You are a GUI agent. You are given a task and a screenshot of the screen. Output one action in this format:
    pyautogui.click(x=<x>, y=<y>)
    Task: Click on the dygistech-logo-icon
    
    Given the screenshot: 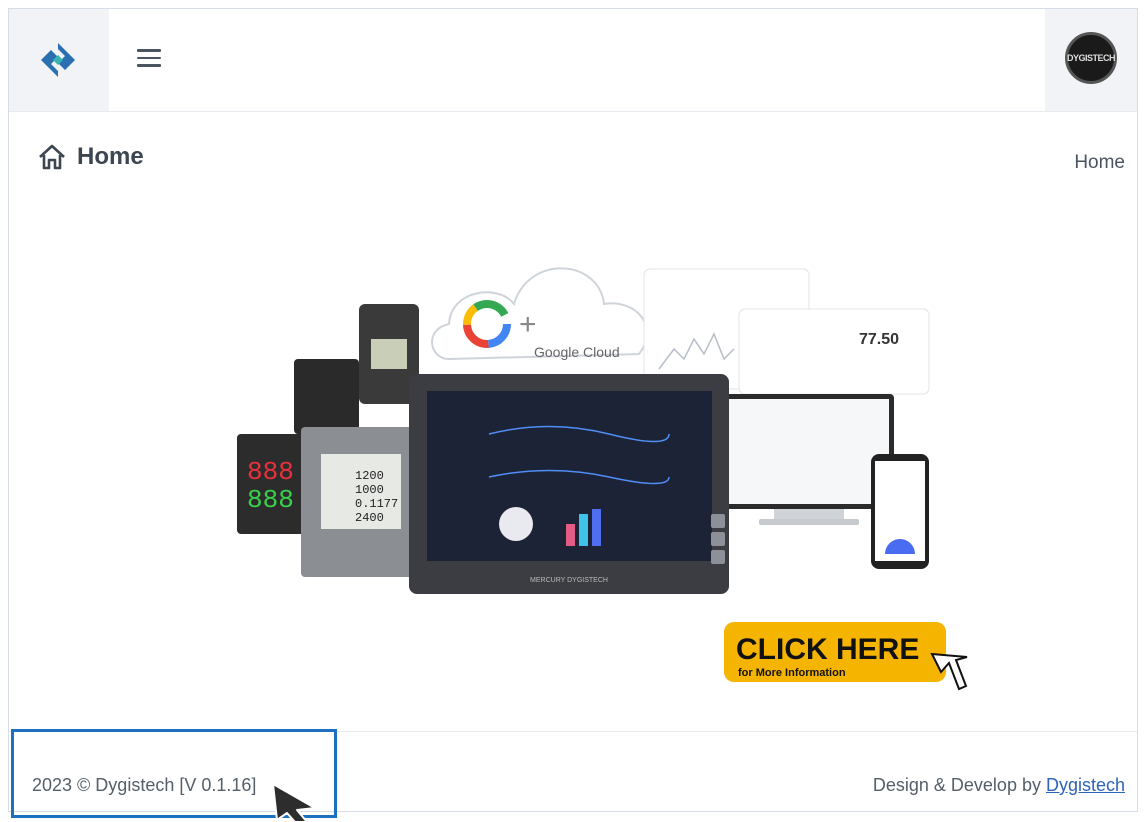 What is the action you would take?
    pyautogui.click(x=58, y=60)
    